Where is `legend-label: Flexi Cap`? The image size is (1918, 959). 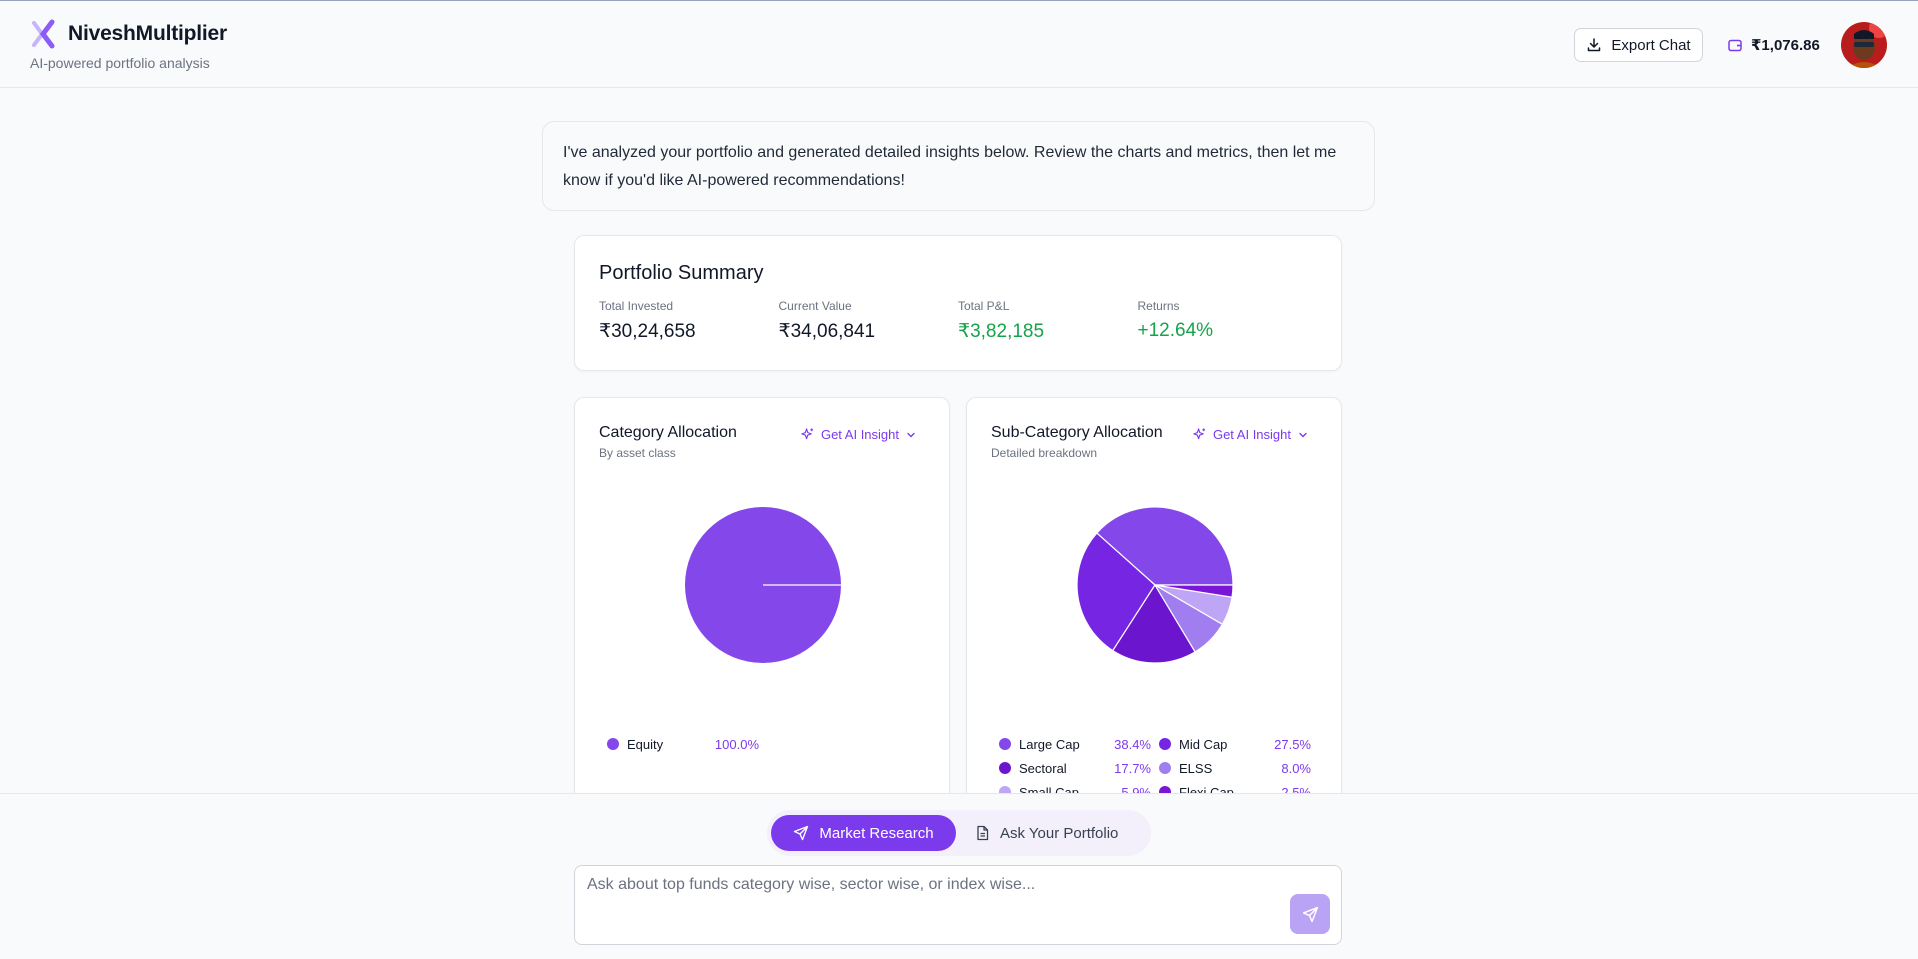 legend-label: Flexi Cap is located at coordinates (1206, 789).